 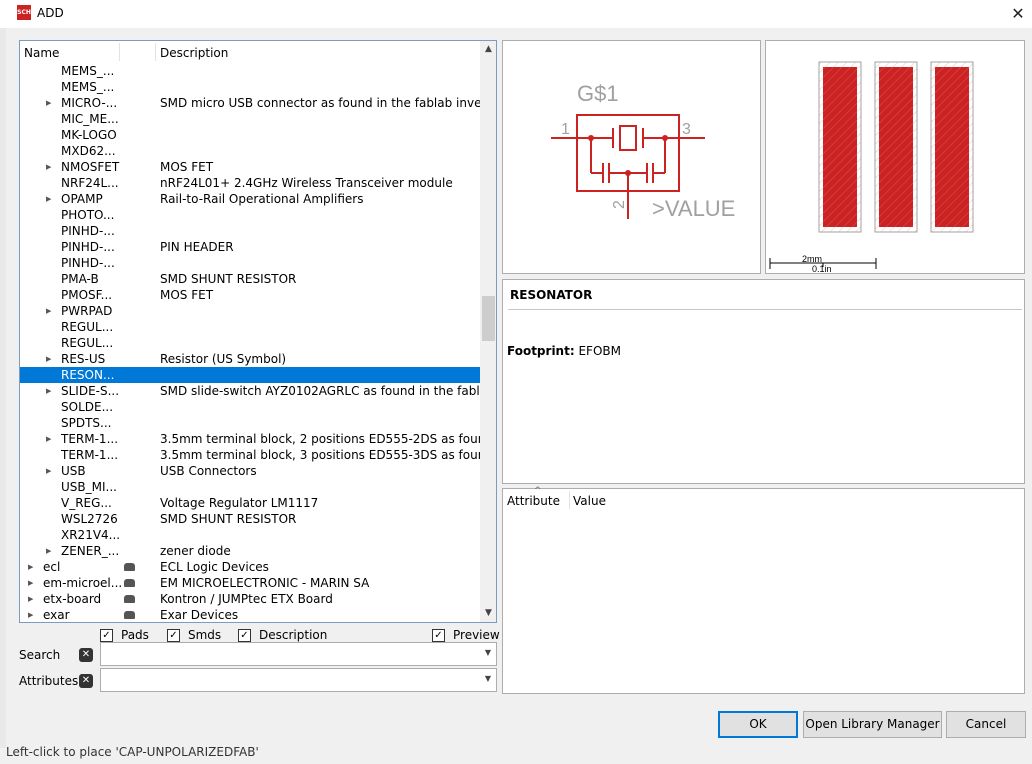 I want to click on scroll-up-icon: ▲, so click(x=488, y=49).